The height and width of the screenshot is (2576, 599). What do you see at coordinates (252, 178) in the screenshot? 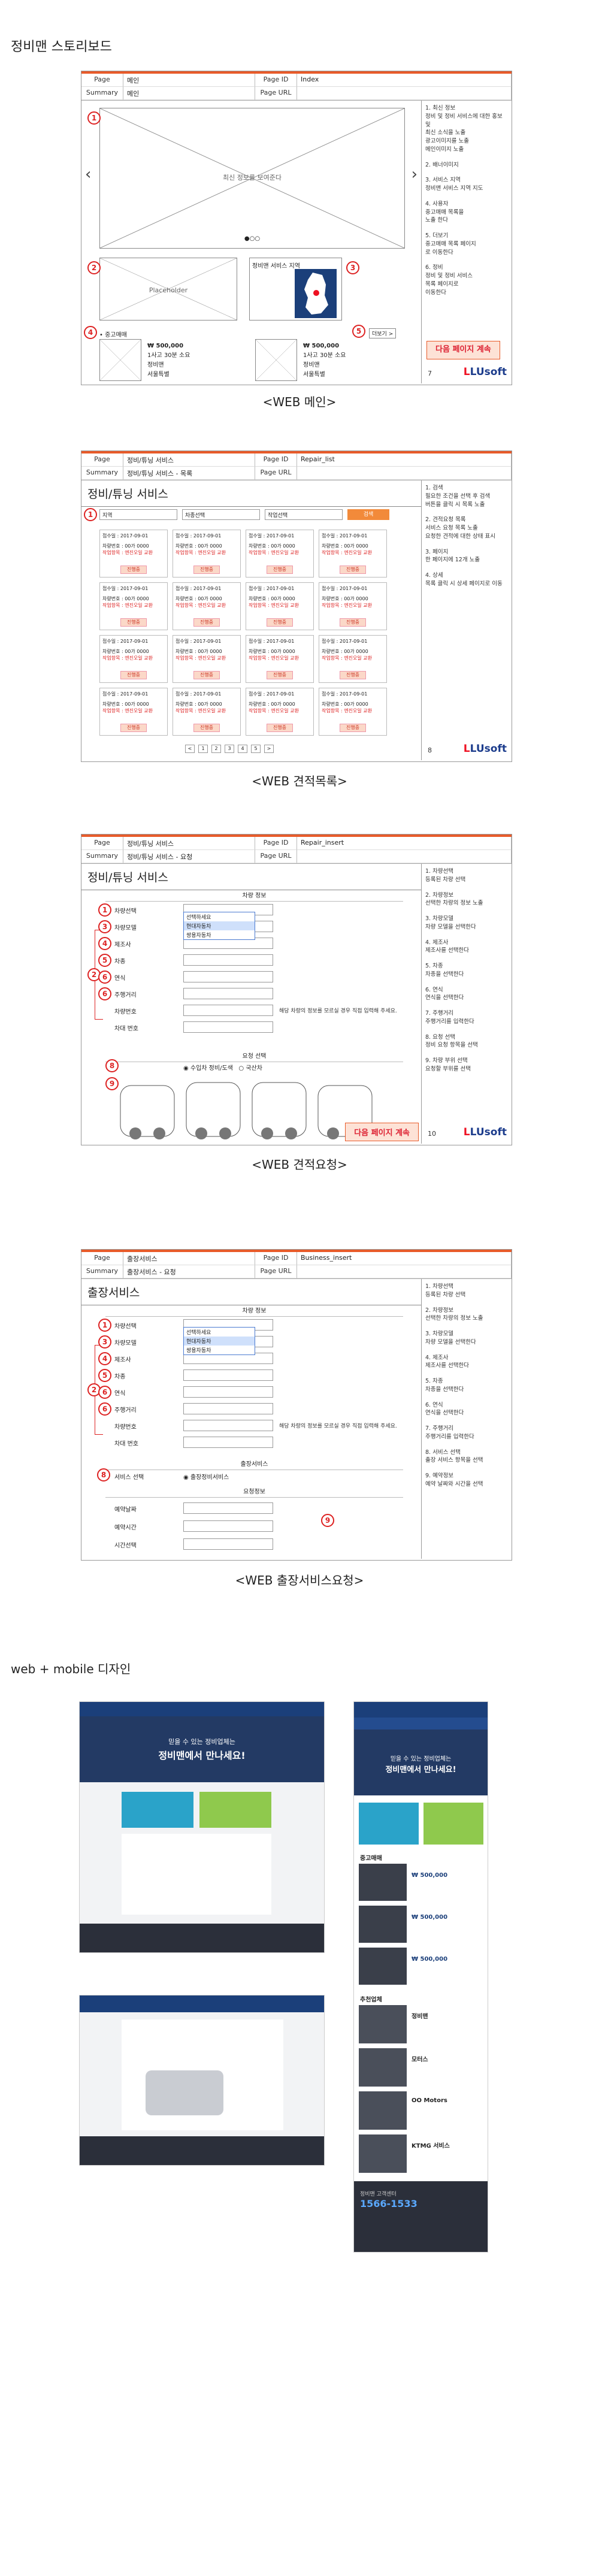
I see `main-slider: 최신 정보를 보여준다 ●○○` at bounding box center [252, 178].